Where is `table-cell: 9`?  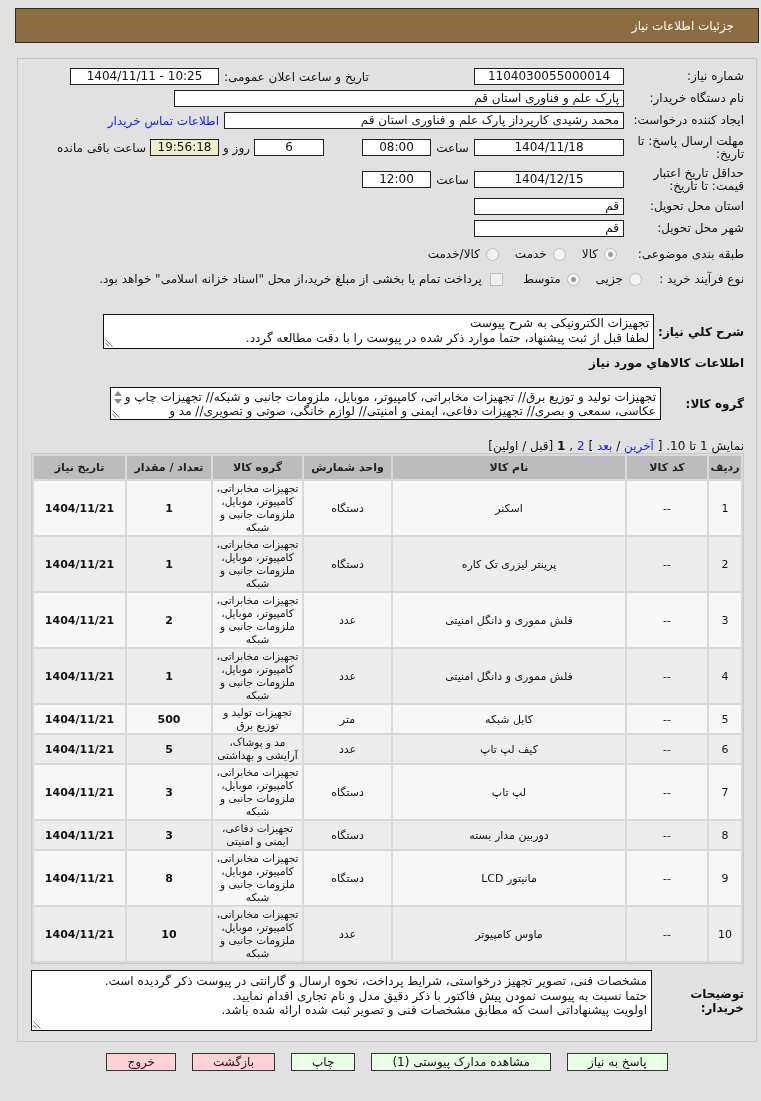
table-cell: 9 is located at coordinates (725, 878).